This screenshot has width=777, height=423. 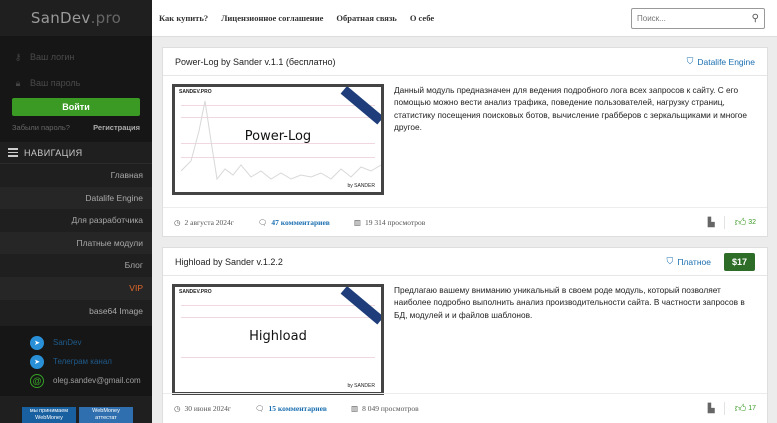 I want to click on post-comments: 🗨︎ 47 комментариев, so click(x=294, y=222).